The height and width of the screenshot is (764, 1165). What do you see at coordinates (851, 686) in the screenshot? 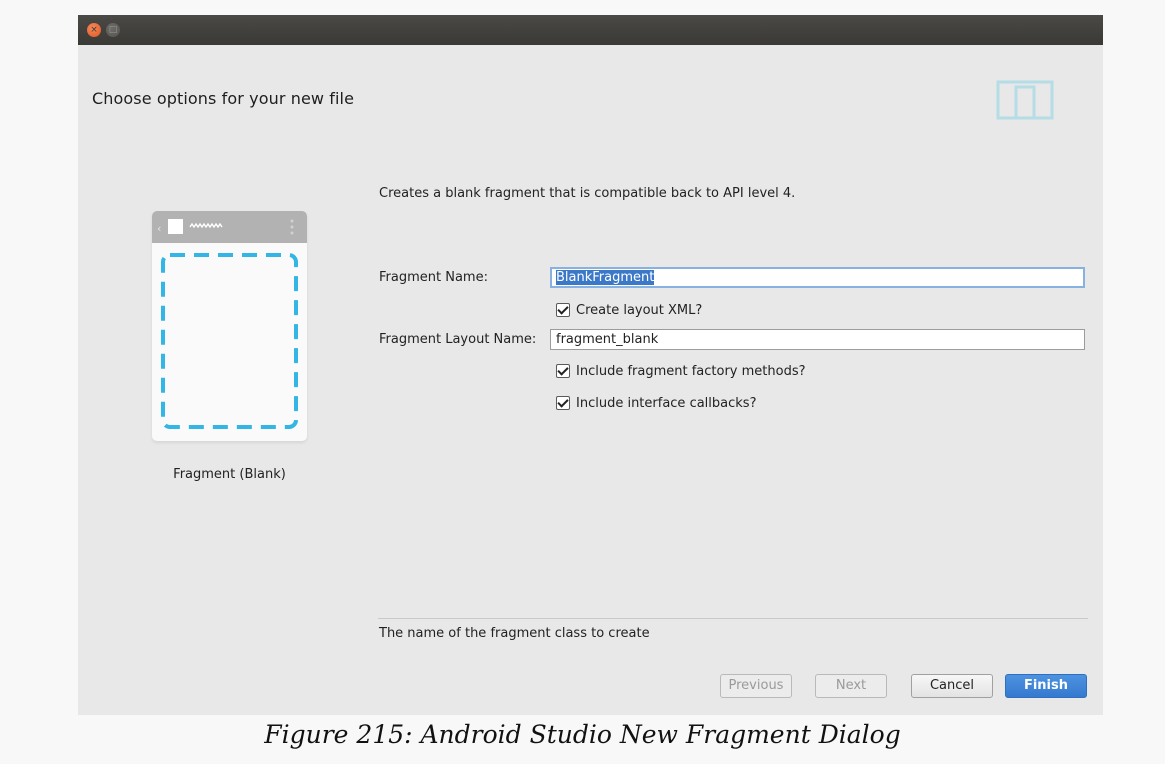
I see `next-button: Next` at bounding box center [851, 686].